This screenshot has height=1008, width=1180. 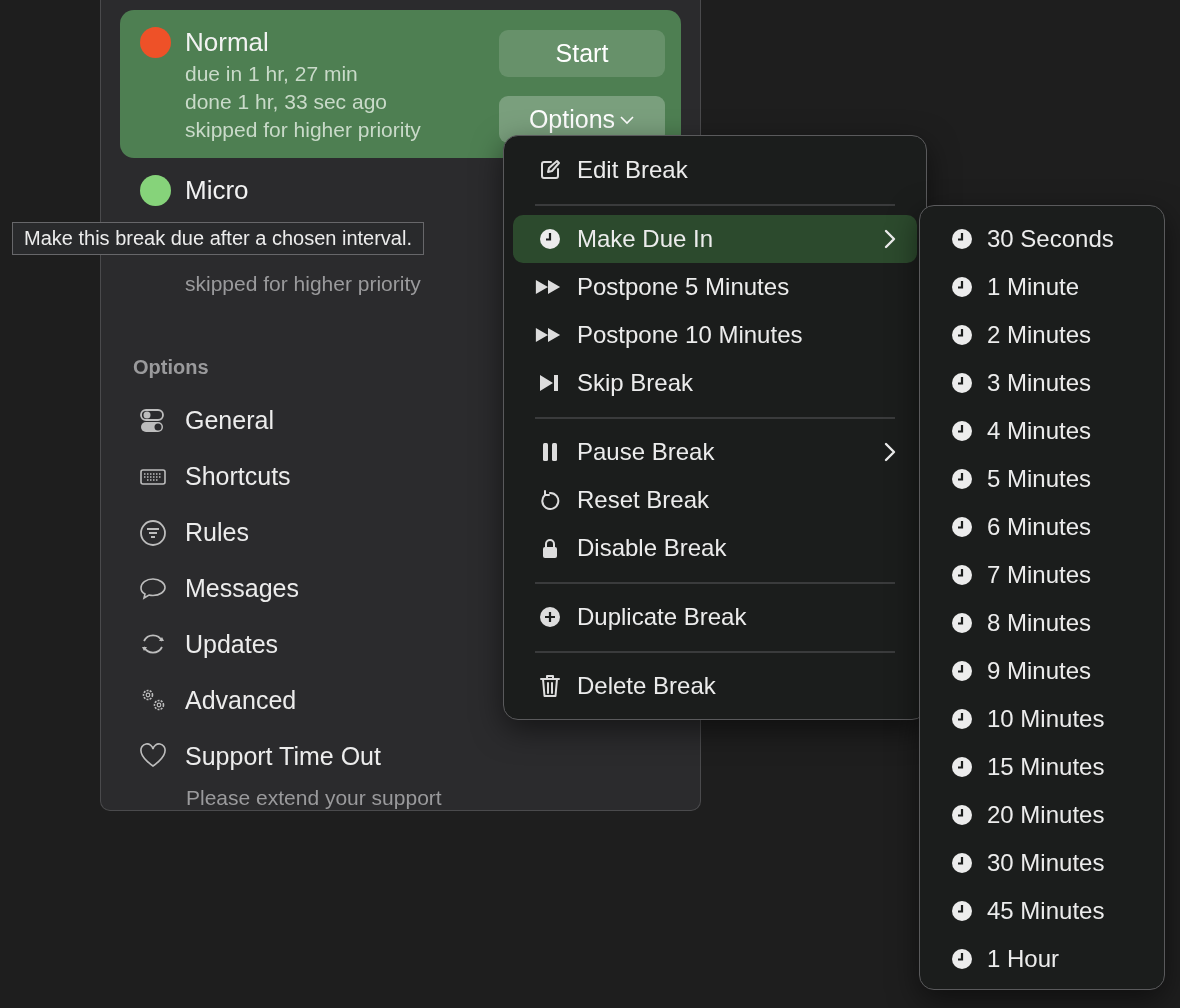 I want to click on break-name: Normal, so click(x=227, y=42).